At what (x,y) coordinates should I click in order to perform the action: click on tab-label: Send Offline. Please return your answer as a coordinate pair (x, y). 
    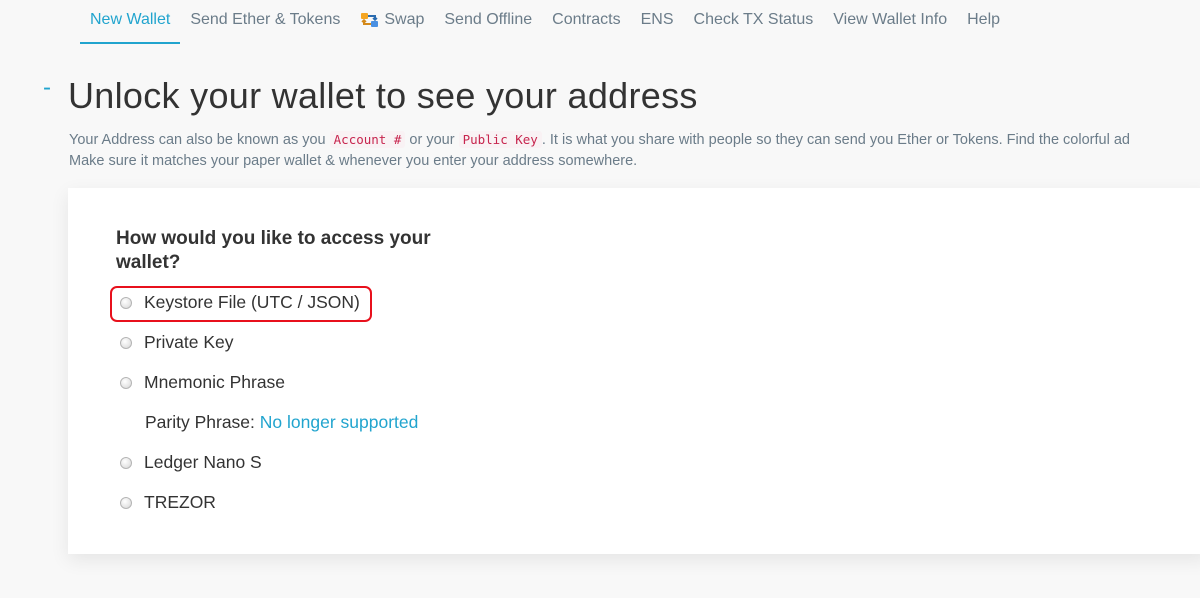
    Looking at the image, I should click on (488, 19).